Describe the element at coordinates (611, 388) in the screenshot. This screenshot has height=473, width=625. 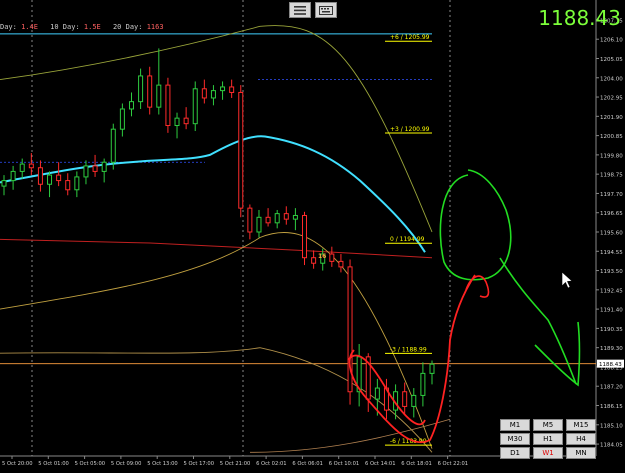
I see `y-tick-label: 1187.20` at that location.